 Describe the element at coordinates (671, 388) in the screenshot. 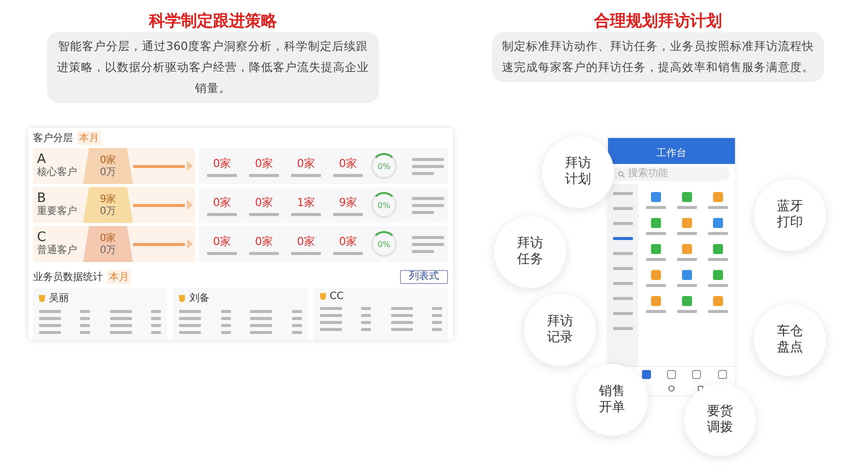

I see `home-icon` at that location.